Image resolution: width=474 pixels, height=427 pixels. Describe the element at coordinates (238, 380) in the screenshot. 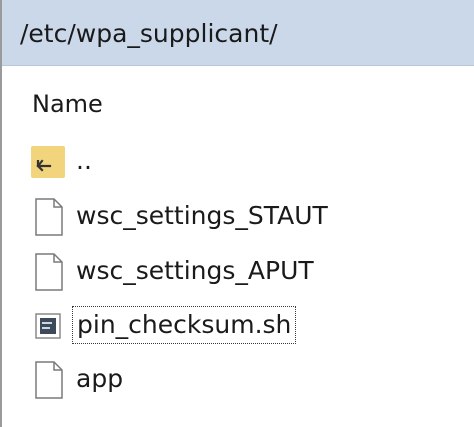

I see `list-item-file: app` at that location.